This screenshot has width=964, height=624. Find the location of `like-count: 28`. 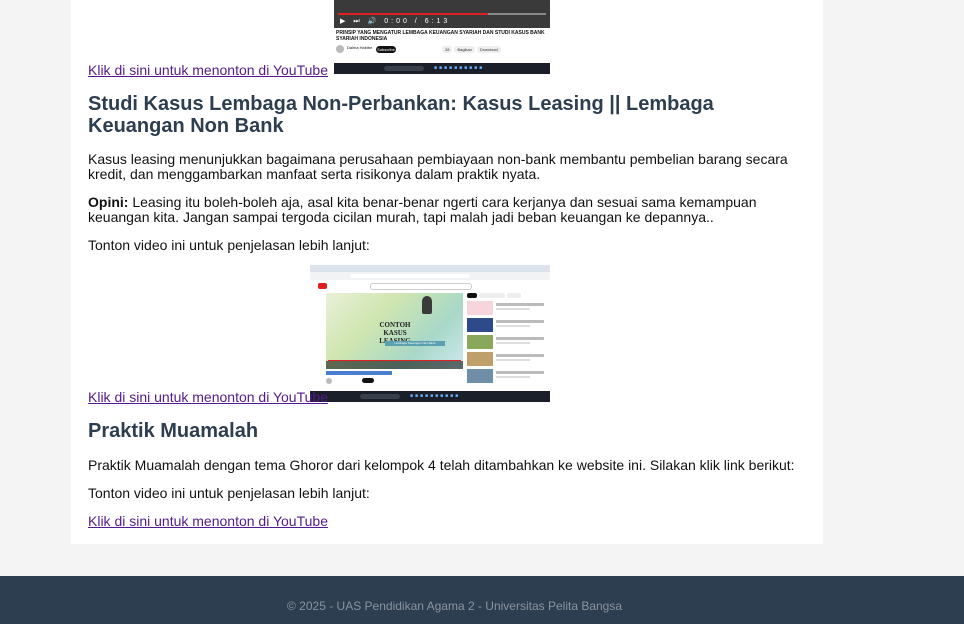

like-count: 28 is located at coordinates (447, 49).